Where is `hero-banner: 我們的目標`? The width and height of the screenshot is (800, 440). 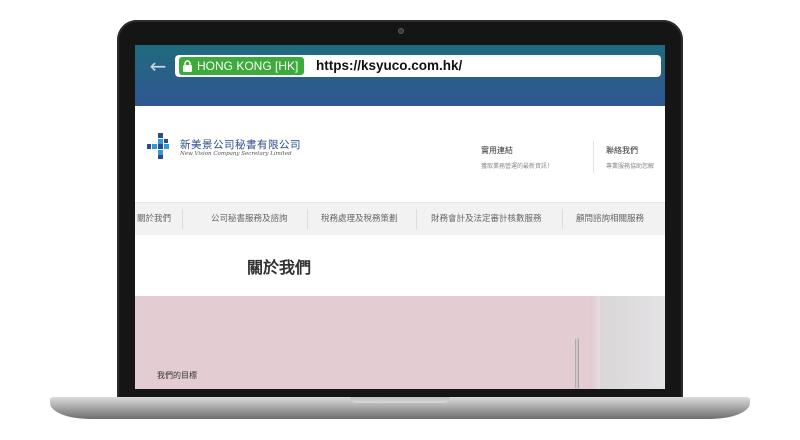 hero-banner: 我們的目標 is located at coordinates (400, 342).